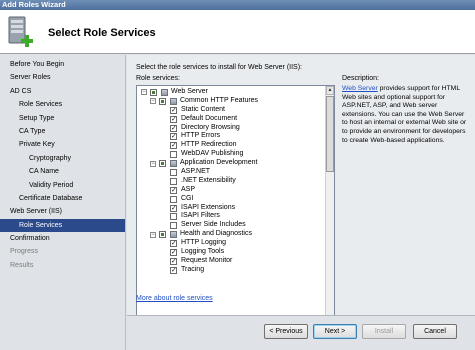 This screenshot has height=350, width=475. I want to click on nav-step: Certificate Database, so click(62, 198).